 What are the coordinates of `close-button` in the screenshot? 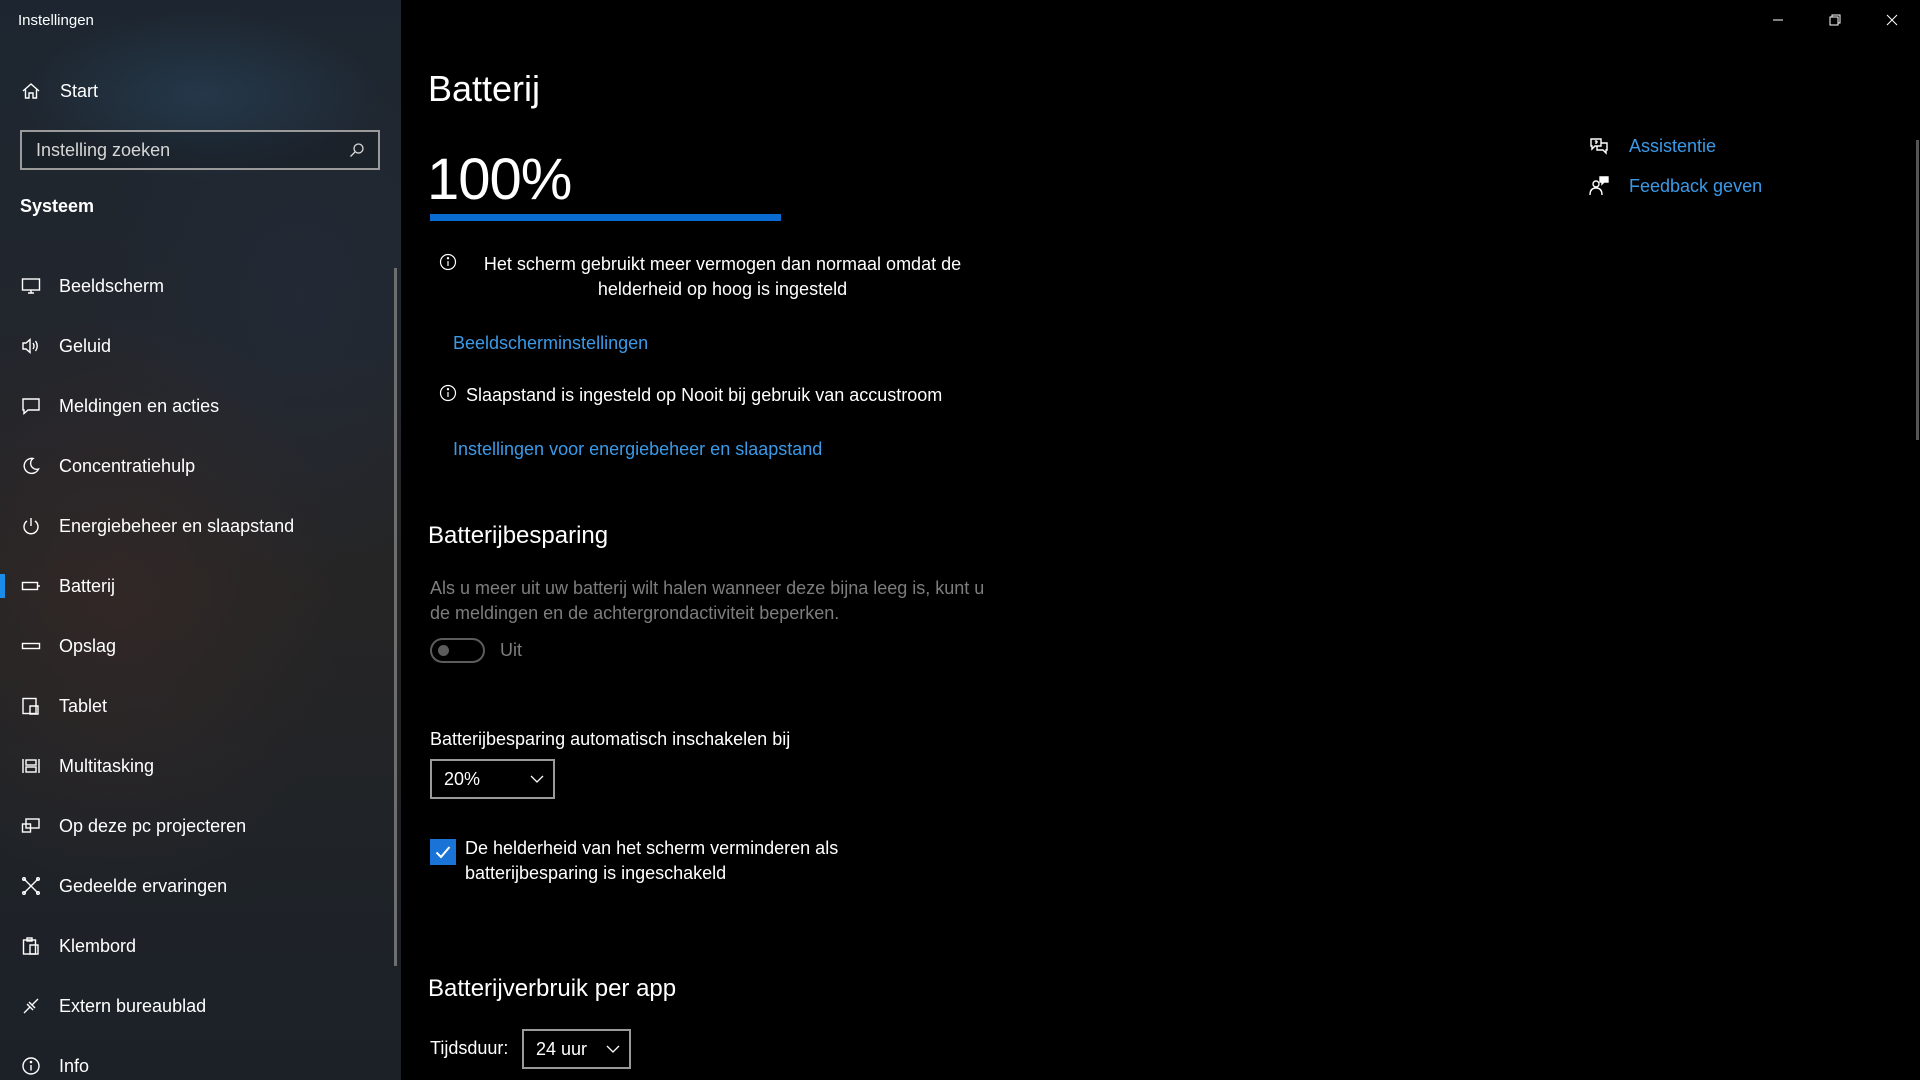 It's located at (1891, 20).